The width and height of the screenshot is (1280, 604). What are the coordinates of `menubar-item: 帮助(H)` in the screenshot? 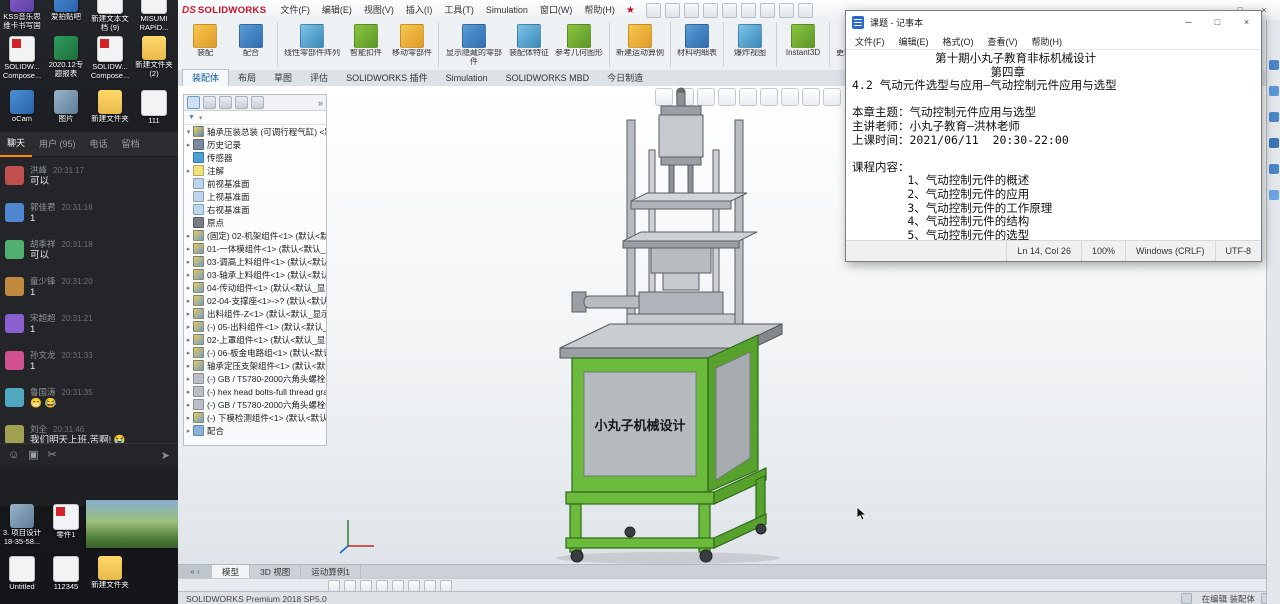 It's located at (599, 10).